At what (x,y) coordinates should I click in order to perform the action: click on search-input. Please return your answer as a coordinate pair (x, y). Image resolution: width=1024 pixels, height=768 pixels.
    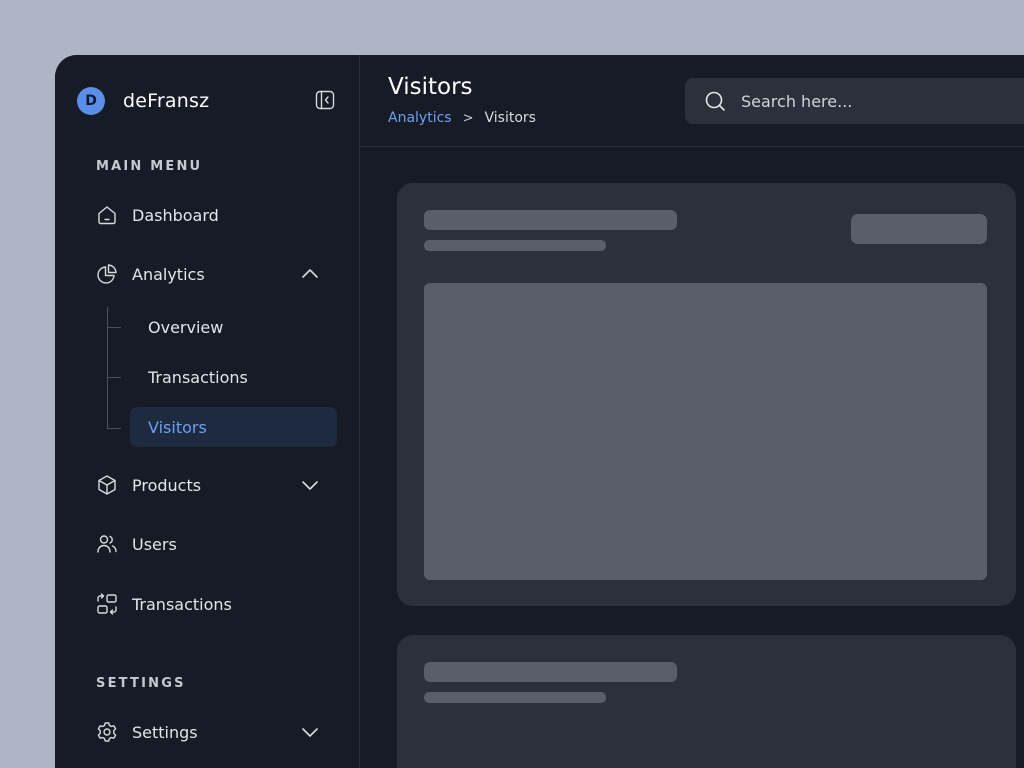
    Looking at the image, I should click on (881, 101).